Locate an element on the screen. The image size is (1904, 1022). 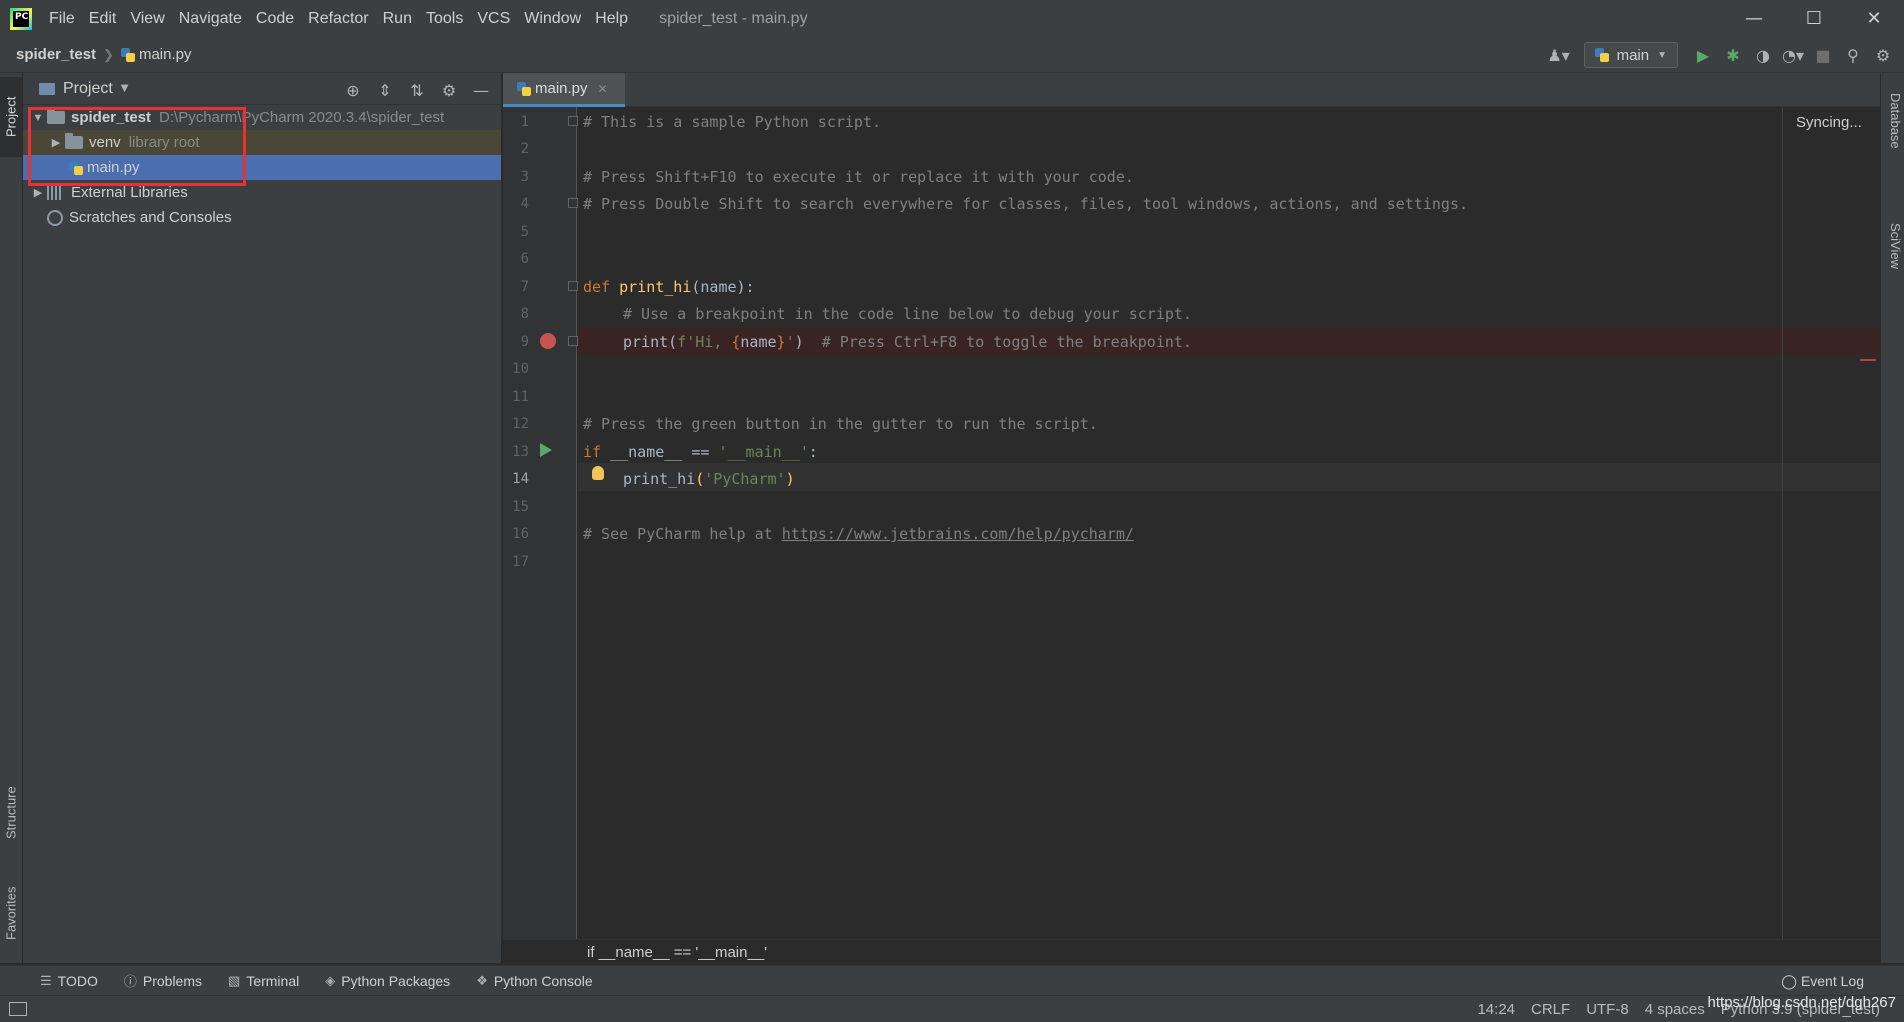
close-window-button: ✕ is located at coordinates (1874, 18).